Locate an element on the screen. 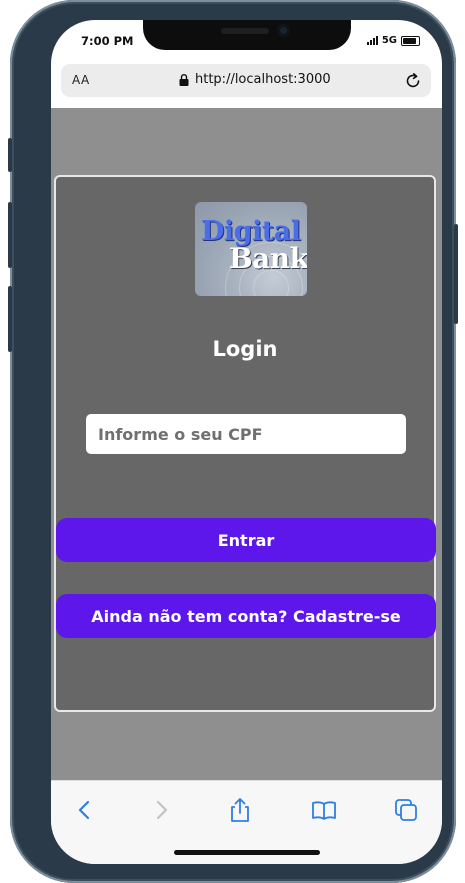 This screenshot has width=465, height=883. status-time: 7:00 PM is located at coordinates (107, 41).